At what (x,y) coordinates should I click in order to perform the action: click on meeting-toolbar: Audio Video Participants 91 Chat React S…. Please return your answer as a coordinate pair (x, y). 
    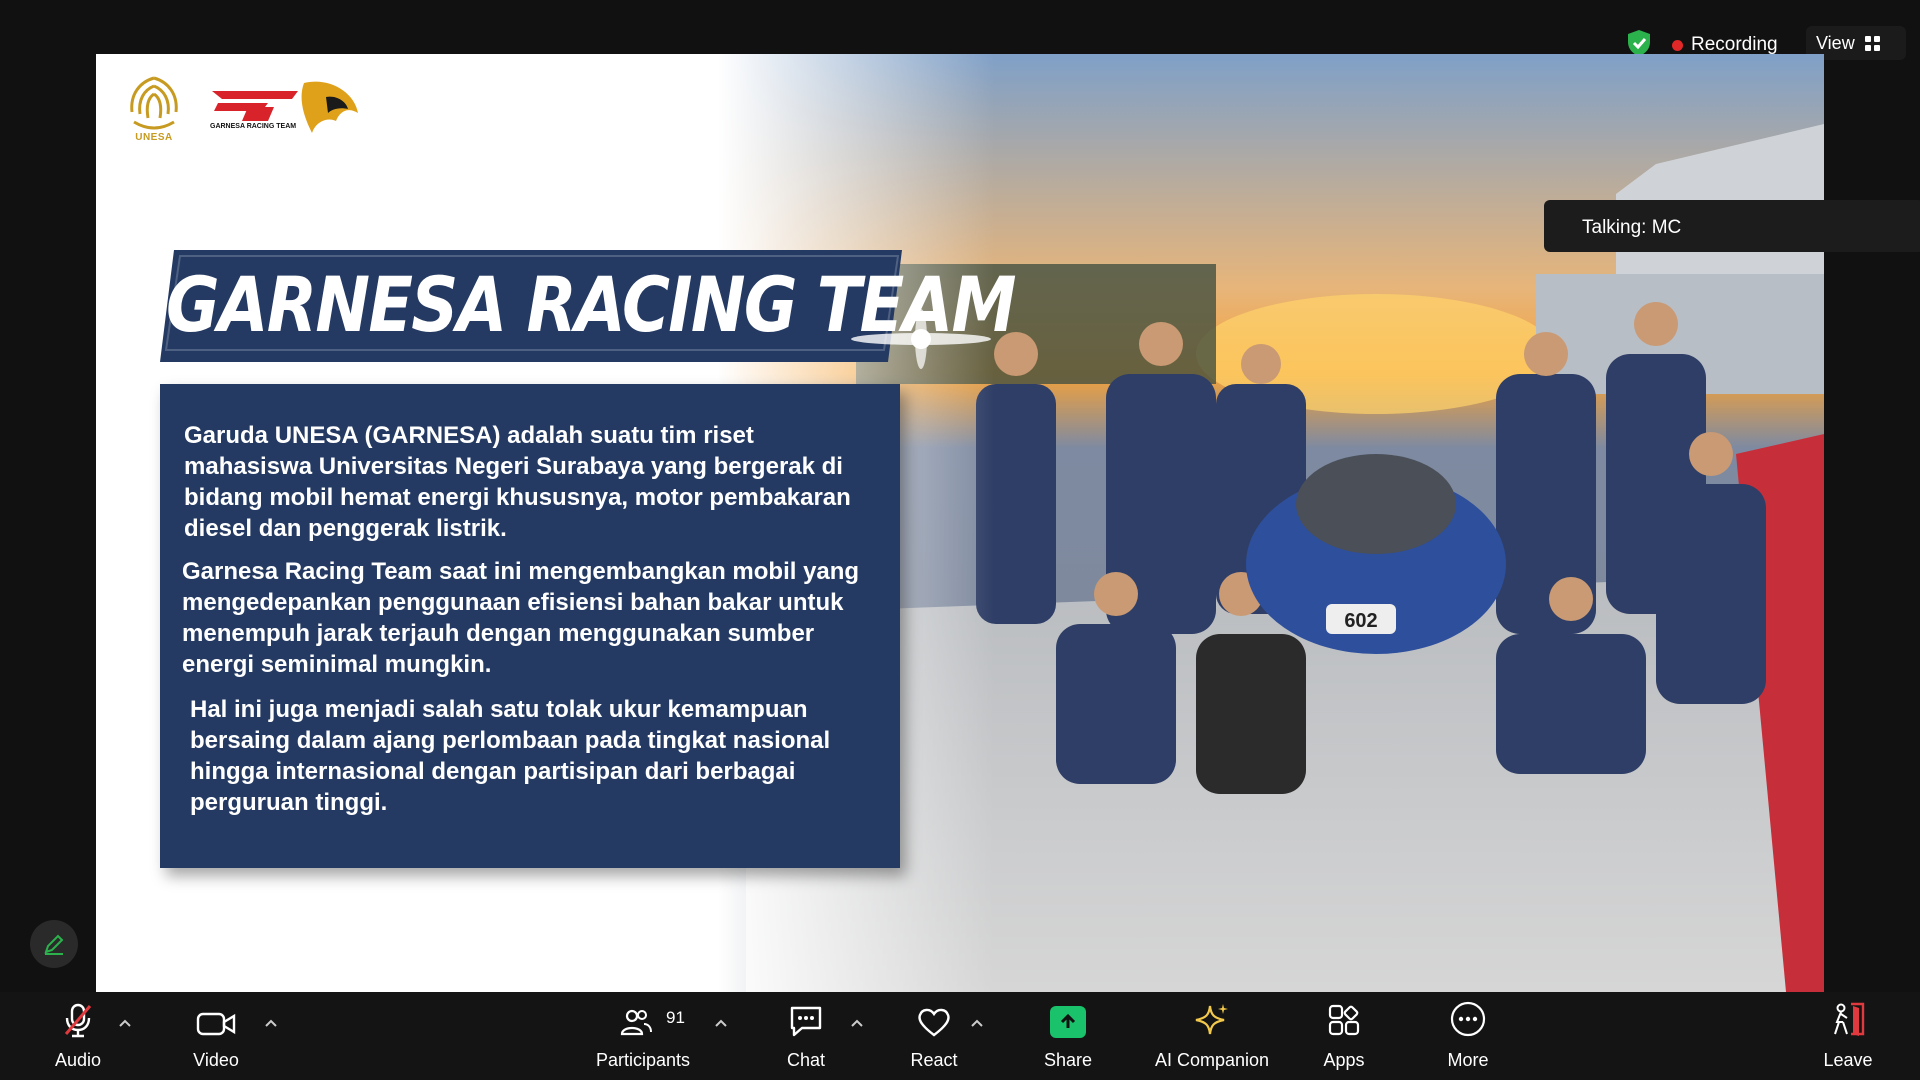
    Looking at the image, I should click on (960, 1036).